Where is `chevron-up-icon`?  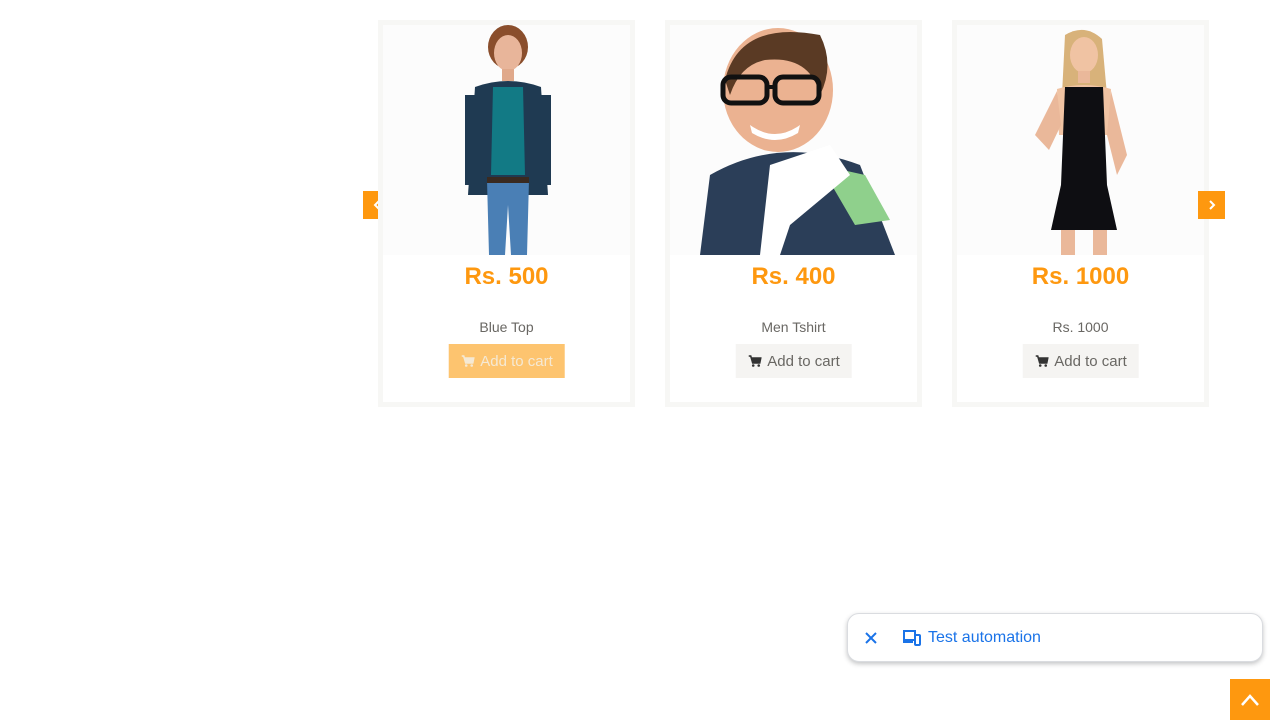
chevron-up-icon is located at coordinates (1250, 699).